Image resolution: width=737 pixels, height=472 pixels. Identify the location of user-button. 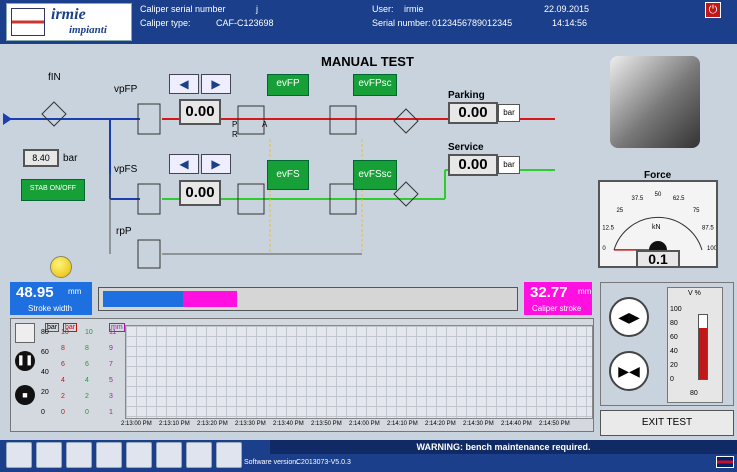
(49, 455).